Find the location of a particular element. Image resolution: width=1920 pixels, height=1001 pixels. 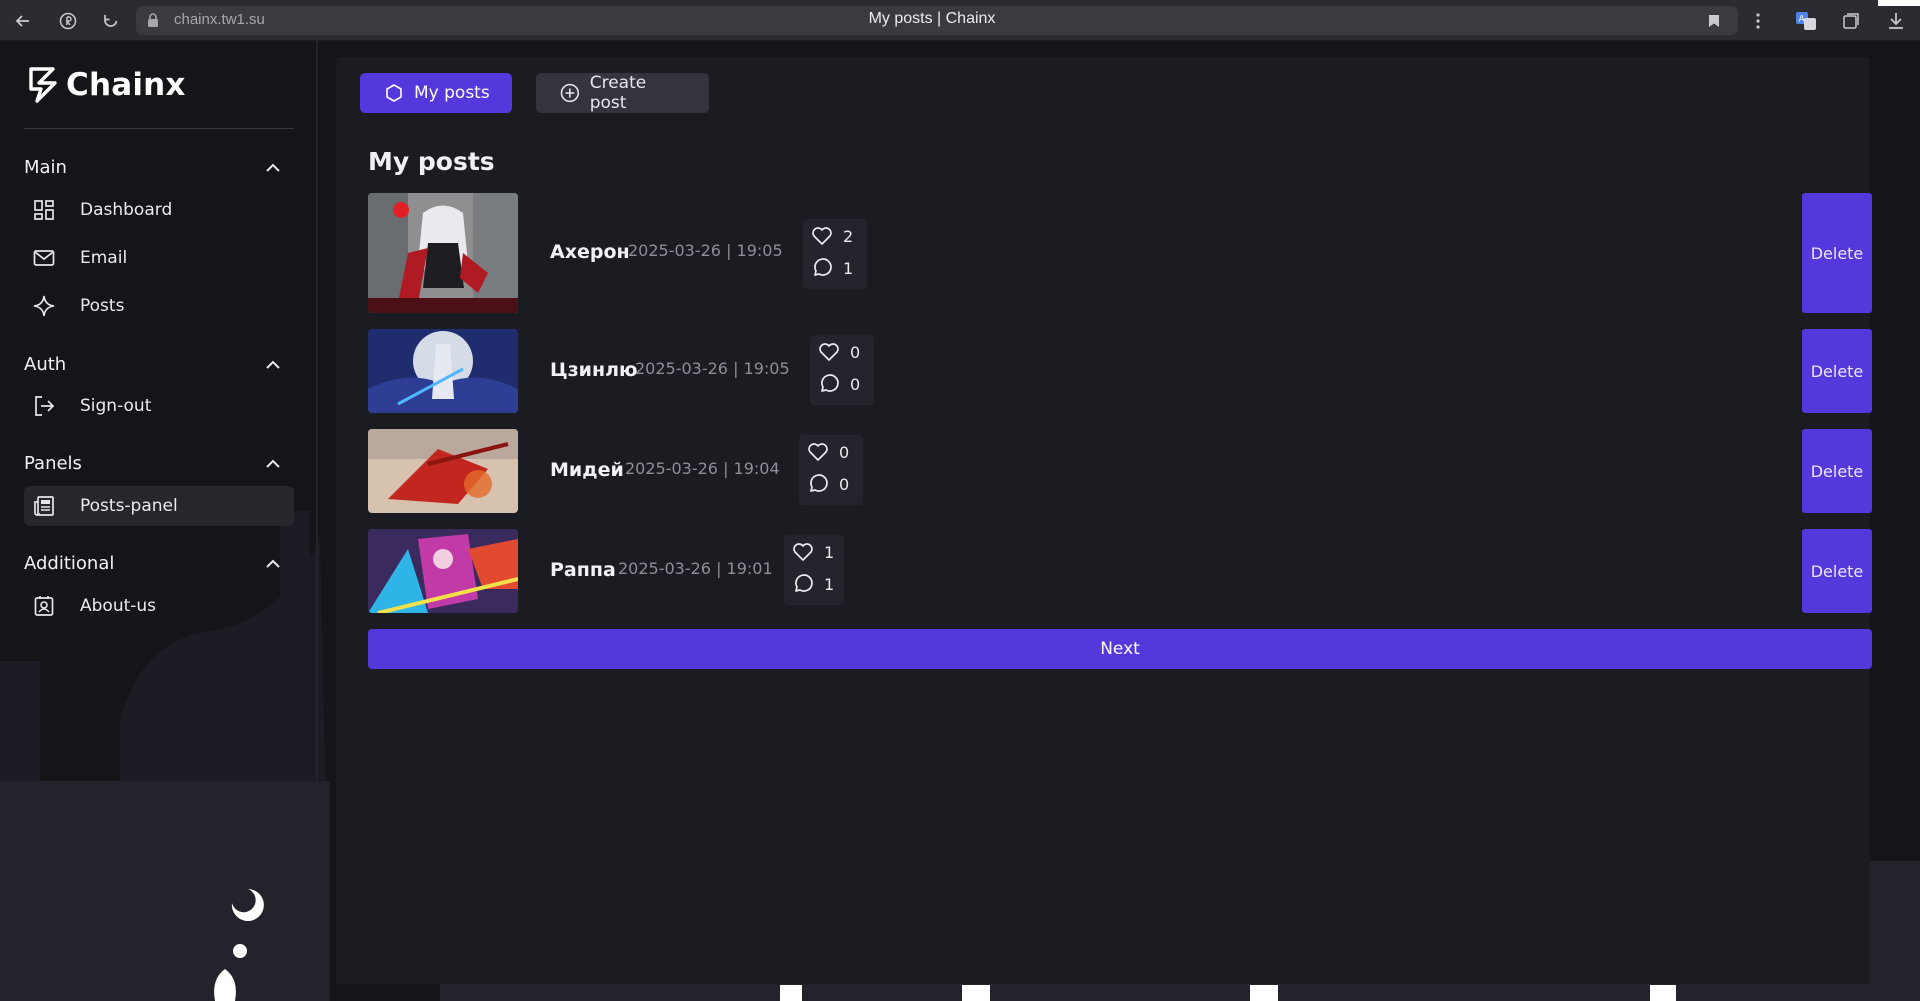

brand-logo: Chainx is located at coordinates (107, 85).